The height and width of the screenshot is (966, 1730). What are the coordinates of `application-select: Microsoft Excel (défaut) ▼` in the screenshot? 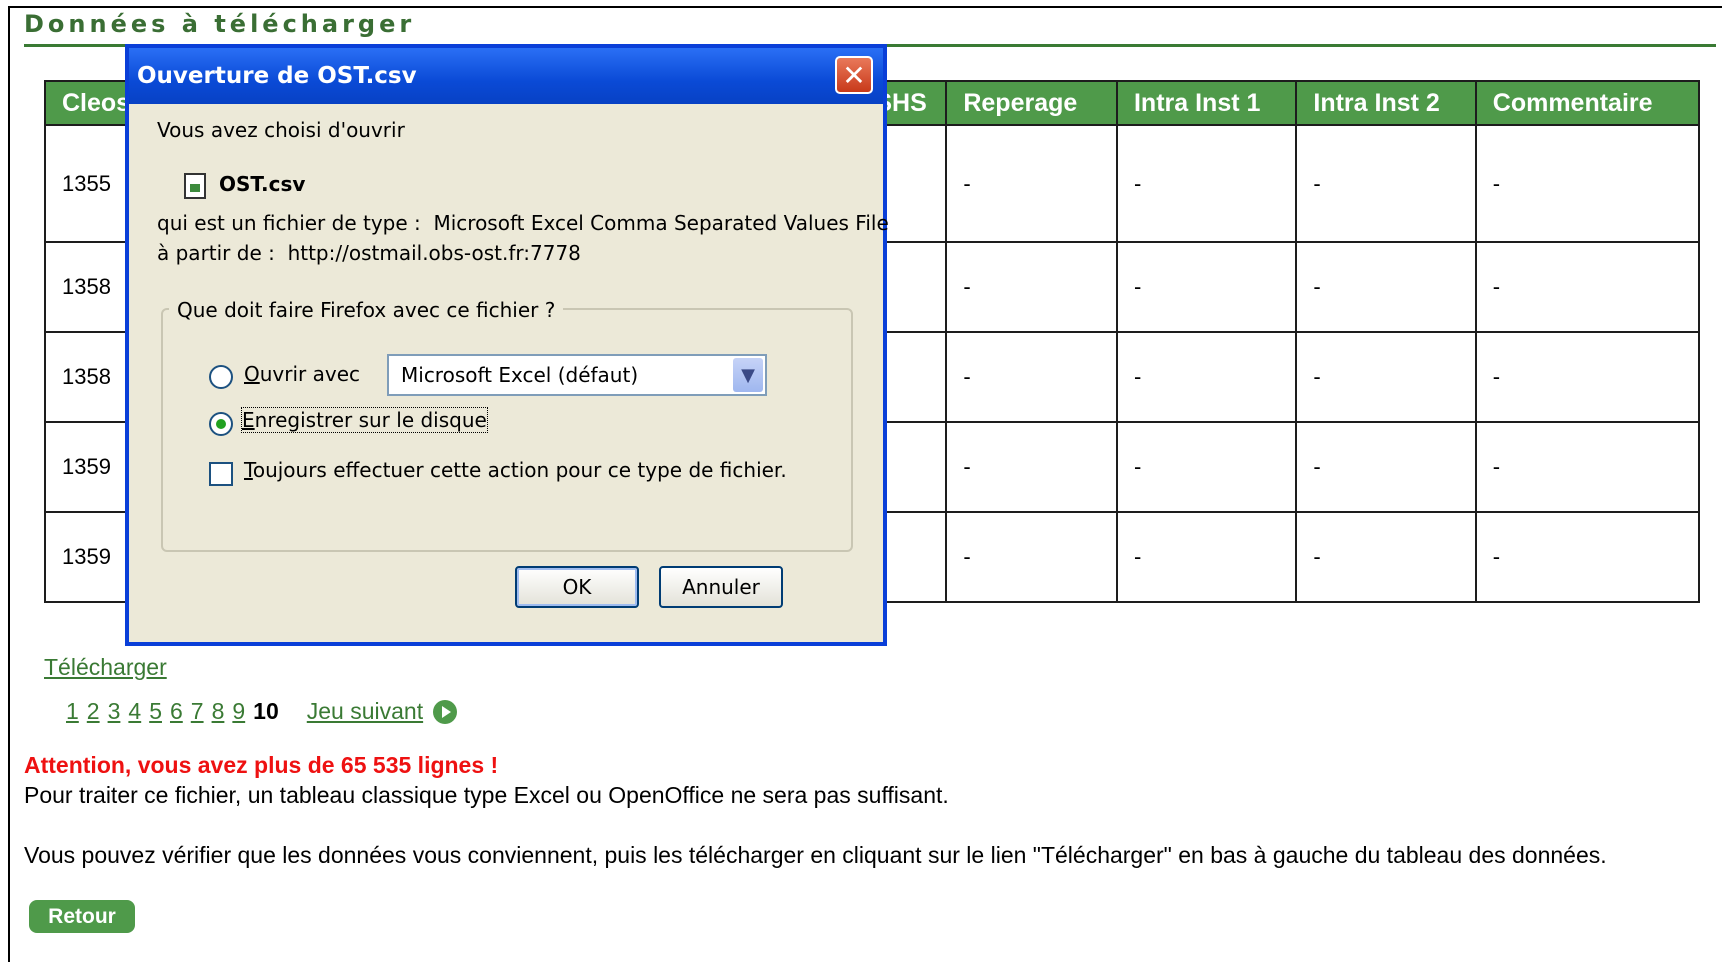 It's located at (577, 375).